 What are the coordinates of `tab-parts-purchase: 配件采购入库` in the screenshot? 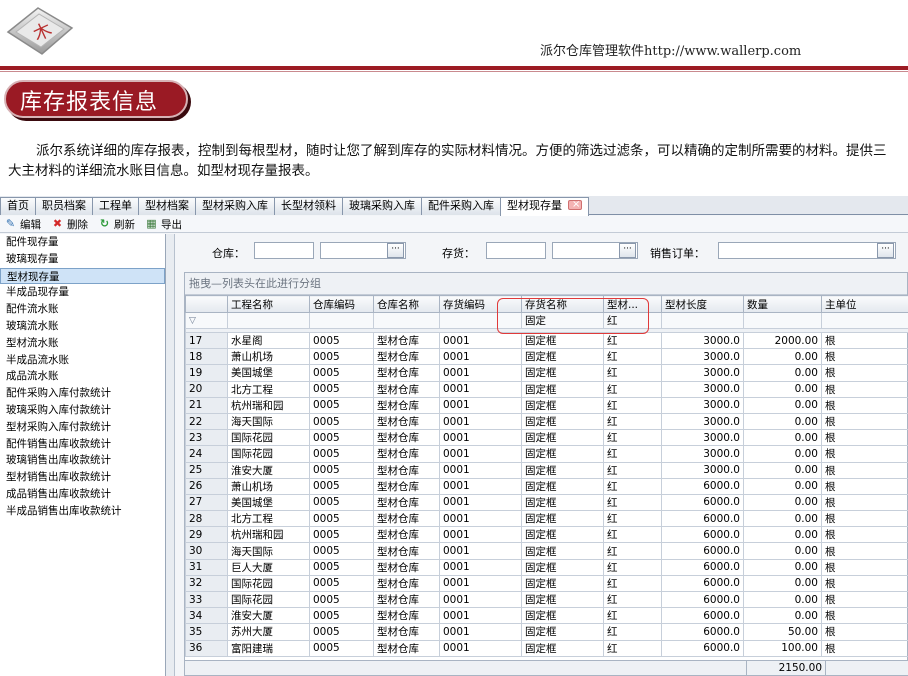 It's located at (461, 206).